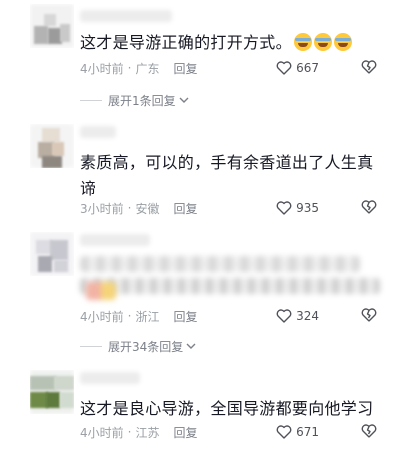 The height and width of the screenshot is (449, 407). Describe the element at coordinates (147, 316) in the screenshot. I see `comment-location: 浙江` at that location.